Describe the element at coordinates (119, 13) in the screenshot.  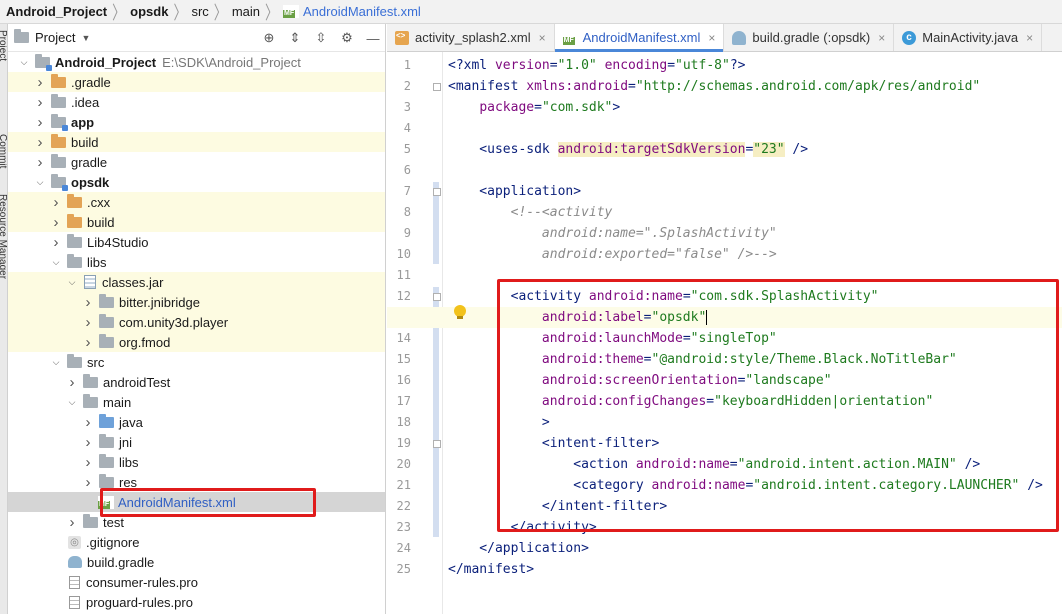
I see `chevron-right-icon: 〉` at that location.